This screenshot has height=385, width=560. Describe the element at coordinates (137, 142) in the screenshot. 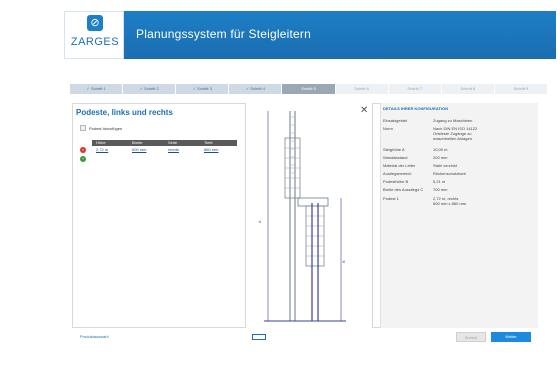

I see `col-width-header: Breite` at that location.